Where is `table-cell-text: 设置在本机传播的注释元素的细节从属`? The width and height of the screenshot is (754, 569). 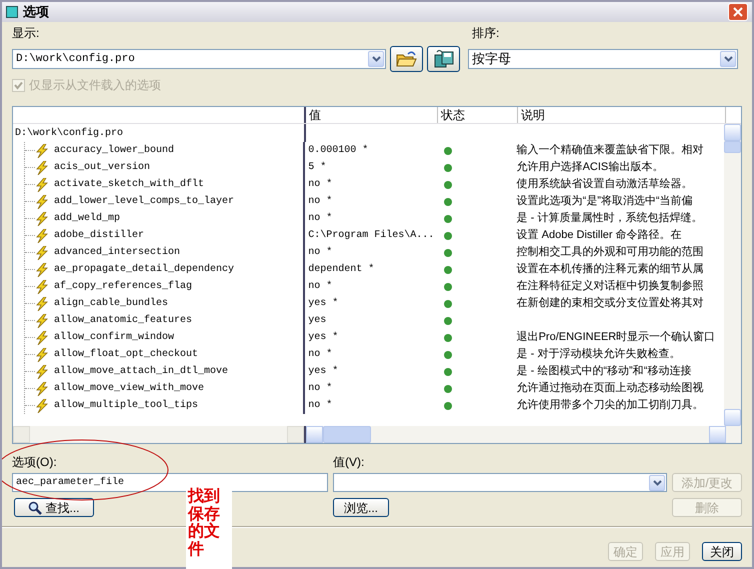
table-cell-text: 设置在本机传播的注释元素的细节从属 is located at coordinates (610, 270).